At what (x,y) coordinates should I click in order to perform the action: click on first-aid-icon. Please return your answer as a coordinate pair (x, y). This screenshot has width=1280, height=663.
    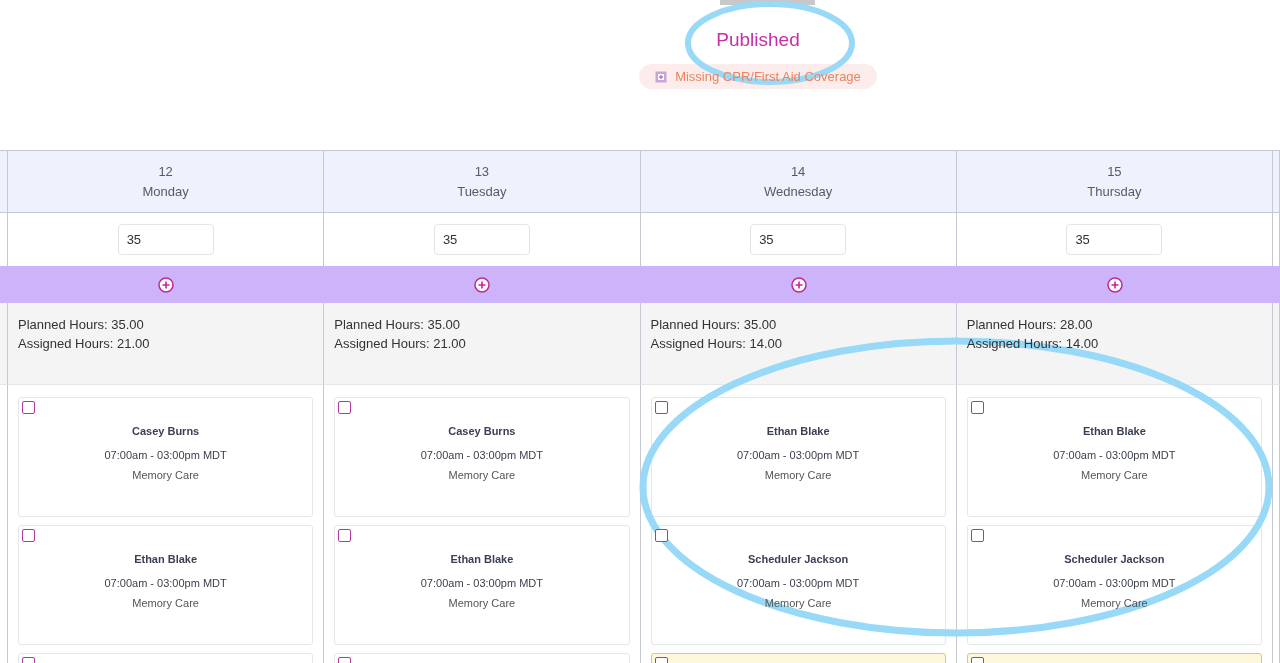
    Looking at the image, I should click on (661, 76).